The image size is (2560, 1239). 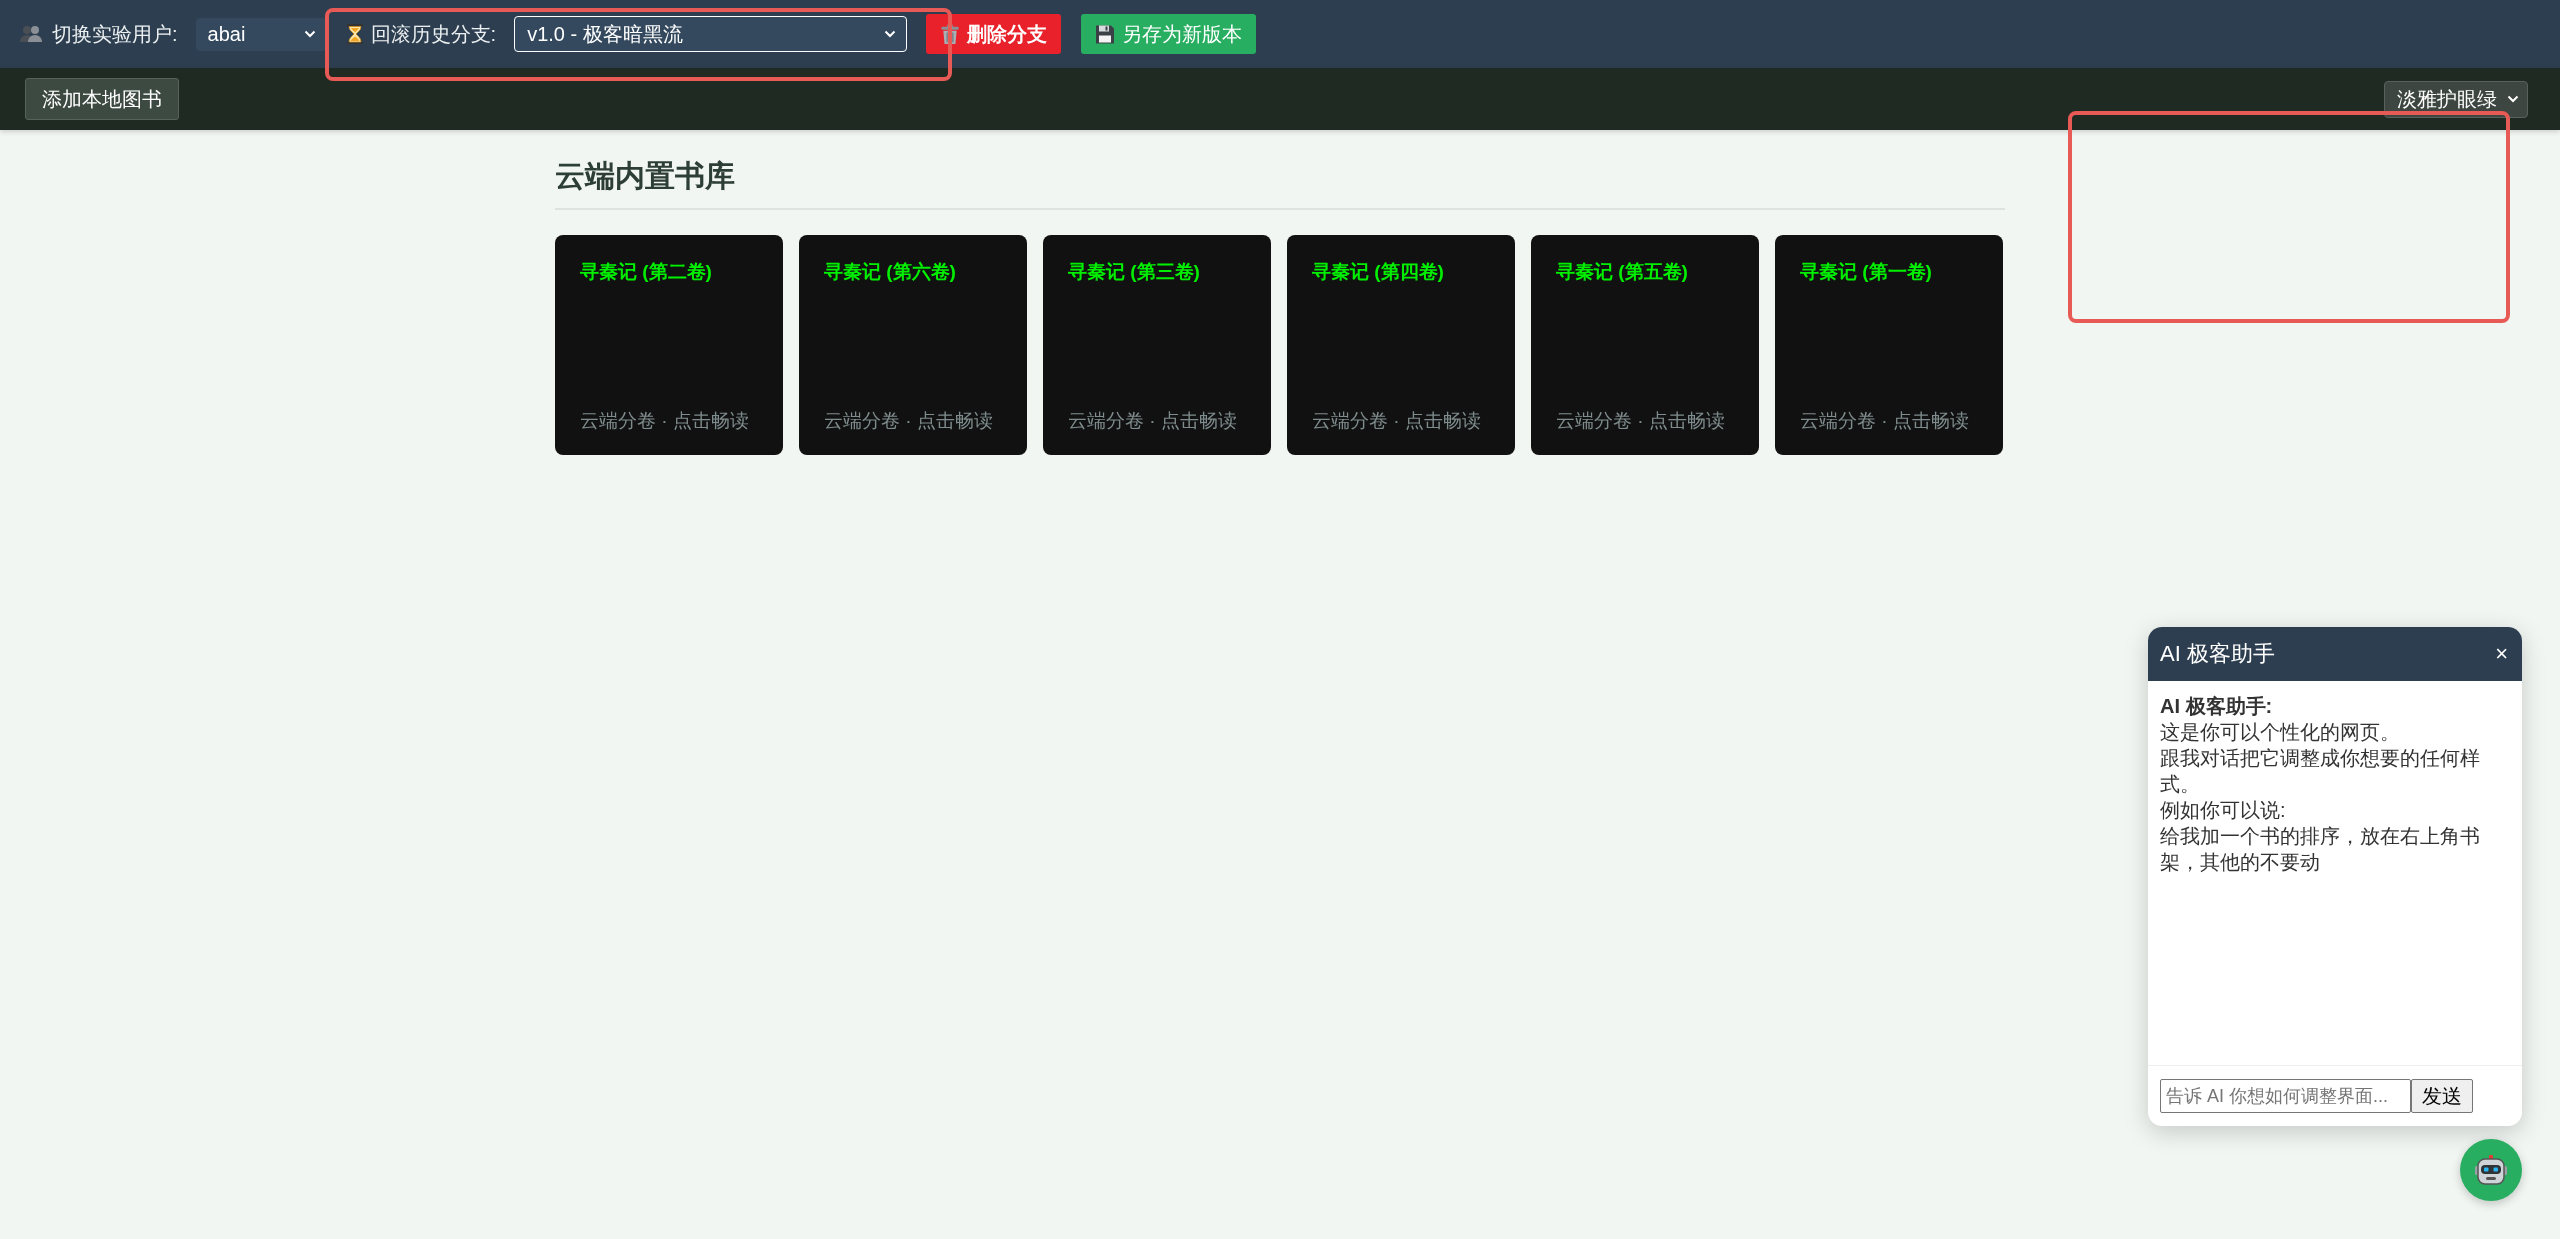 I want to click on book-card: 寻秦记 (第四卷) 云端分卷 · 点击畅读, so click(x=1401, y=345).